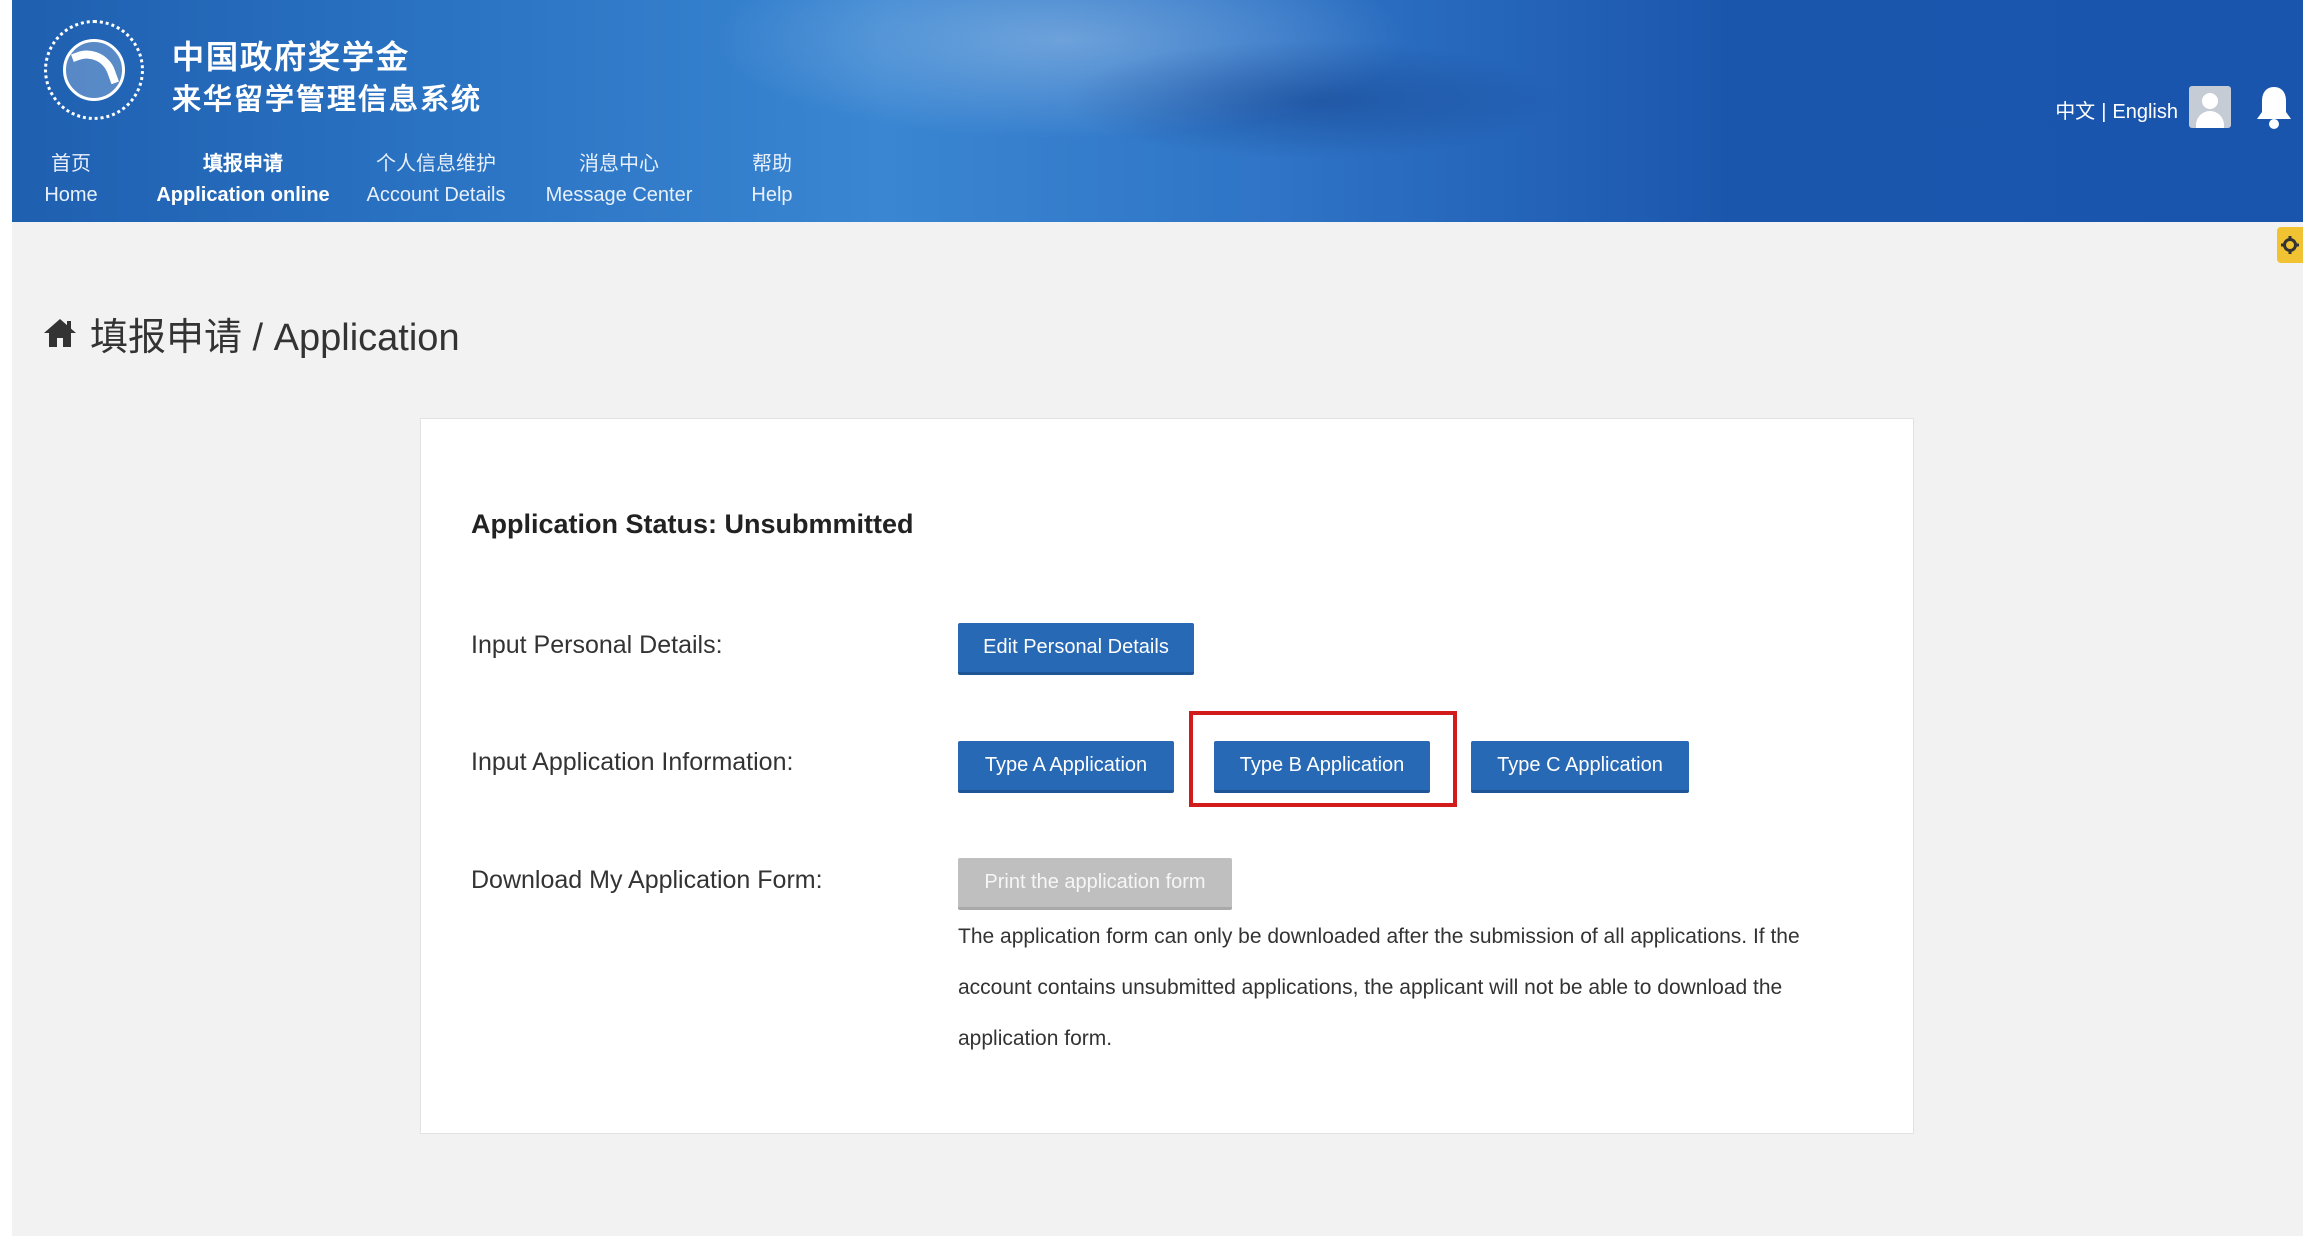 This screenshot has width=2303, height=1258. What do you see at coordinates (6, 629) in the screenshot?
I see `page-left-edge` at bounding box center [6, 629].